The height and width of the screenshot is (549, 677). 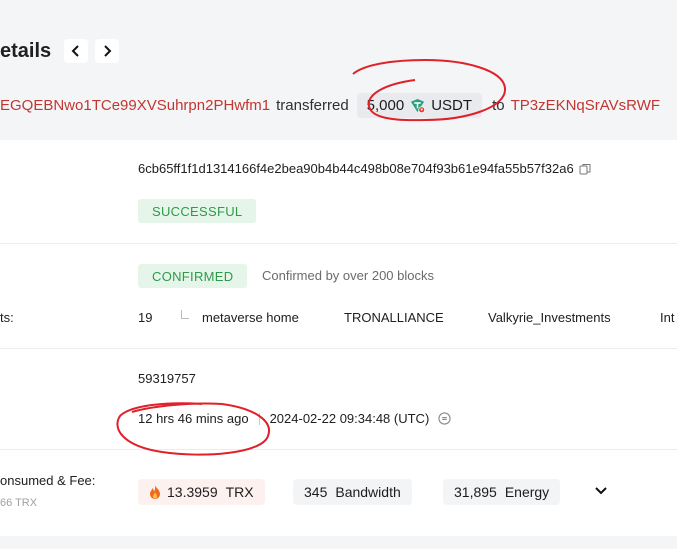 What do you see at coordinates (498, 105) in the screenshot?
I see `to-text: to` at bounding box center [498, 105].